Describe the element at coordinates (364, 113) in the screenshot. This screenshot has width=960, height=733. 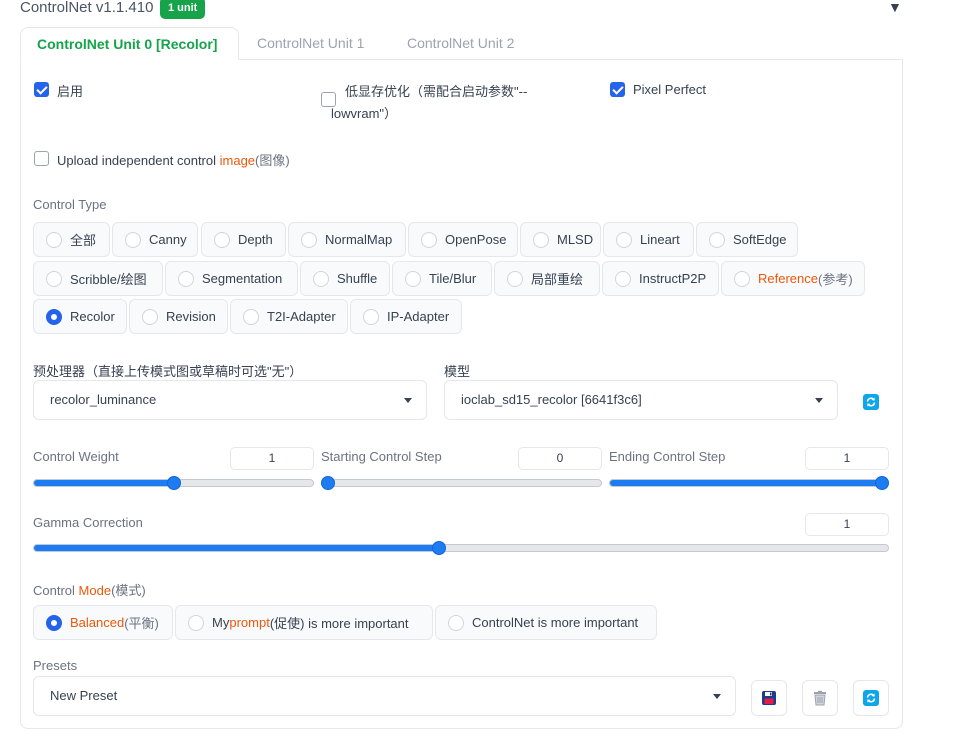
I see `lowvram-label-line2: lowvram"）` at that location.